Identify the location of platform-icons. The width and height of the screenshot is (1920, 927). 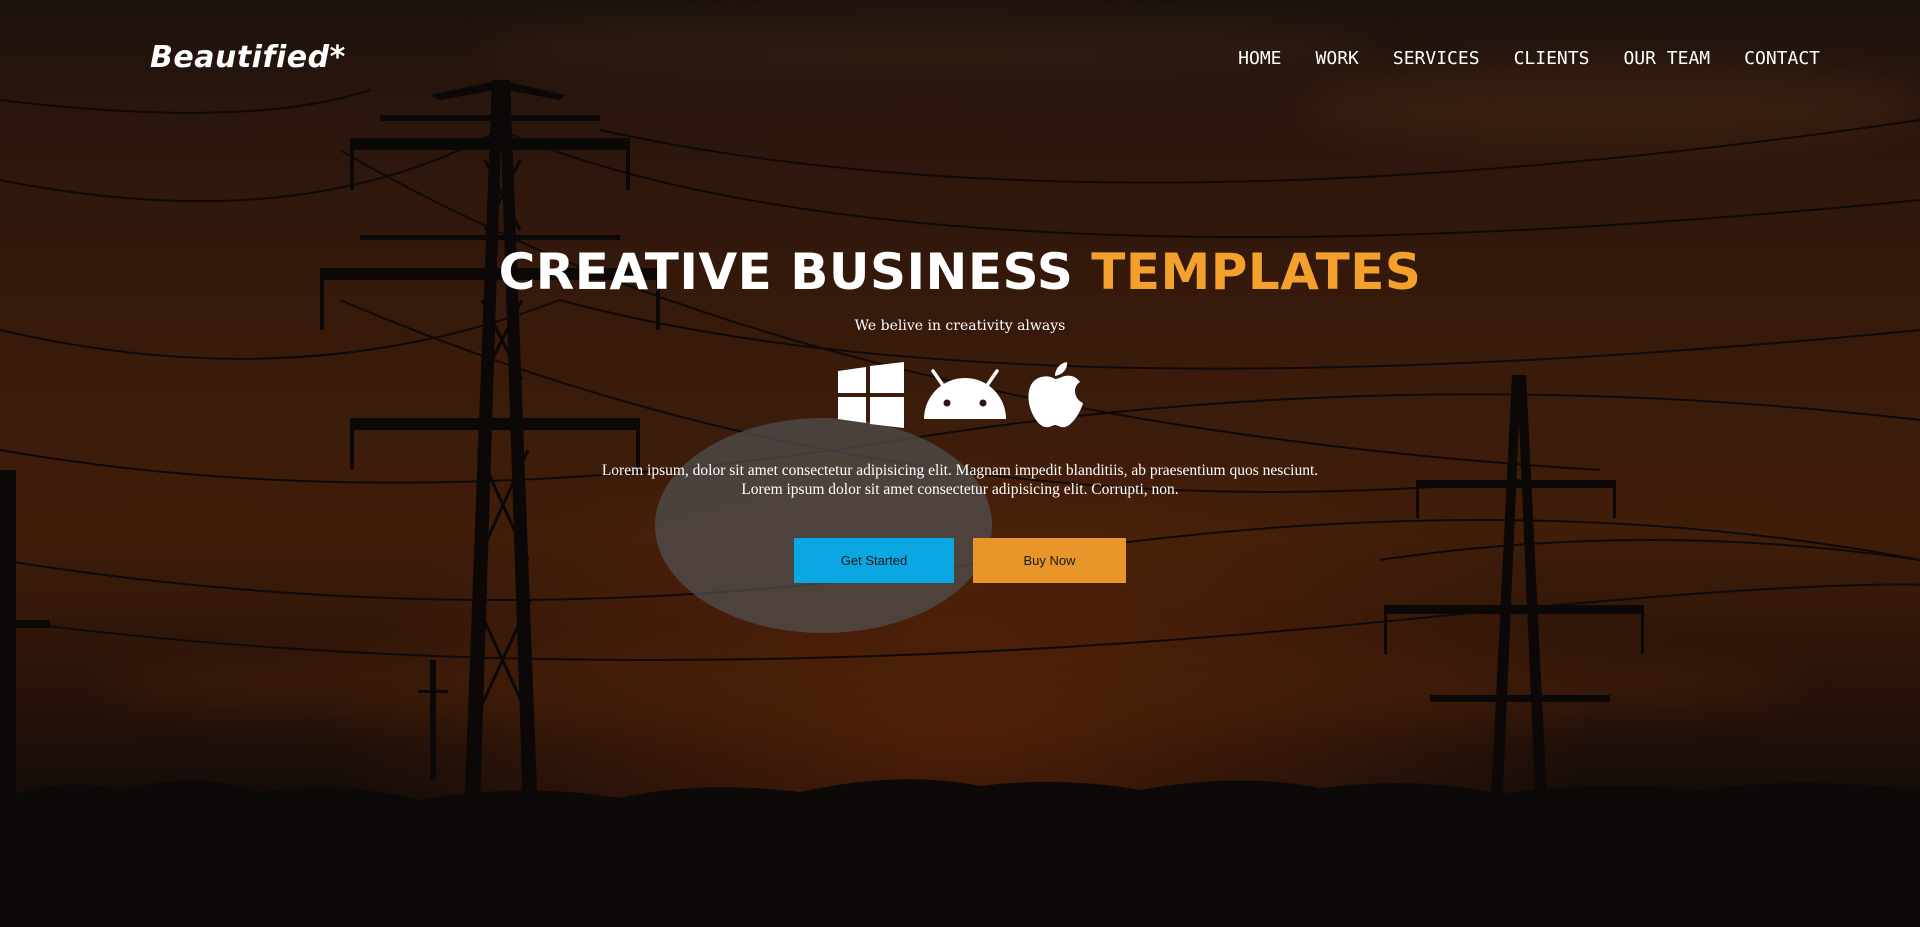
(961, 395).